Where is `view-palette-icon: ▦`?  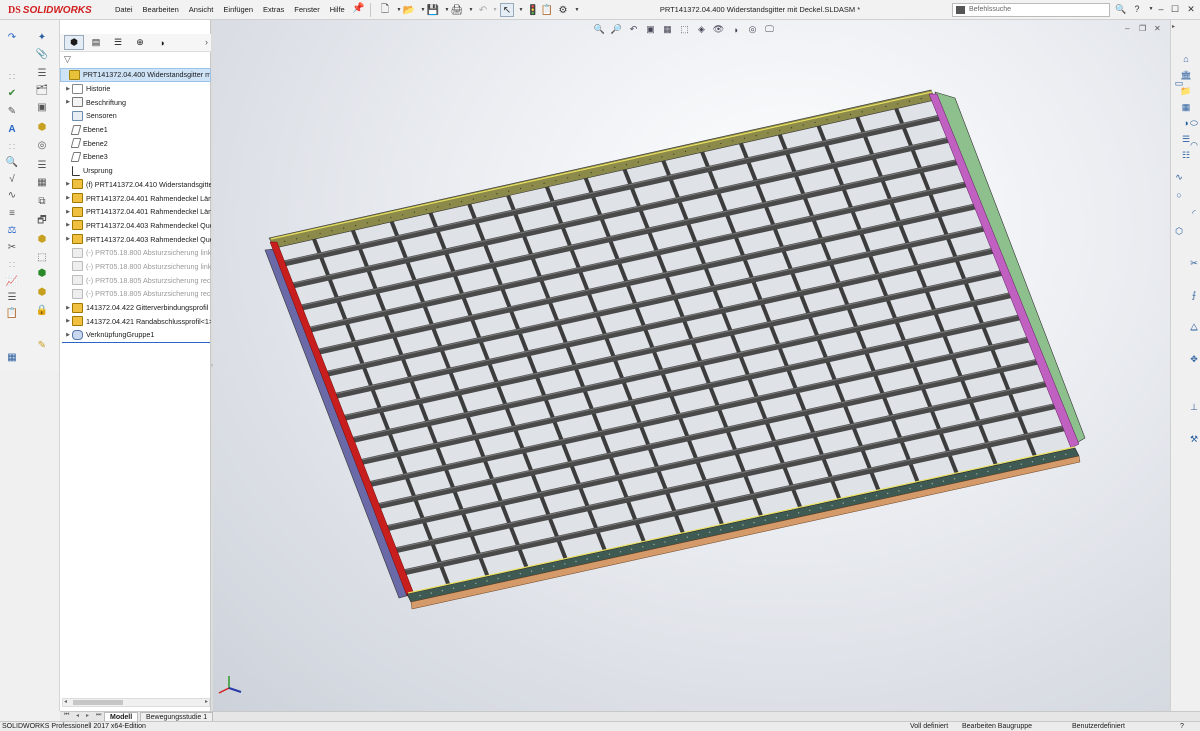 view-palette-icon: ▦ is located at coordinates (1186, 107).